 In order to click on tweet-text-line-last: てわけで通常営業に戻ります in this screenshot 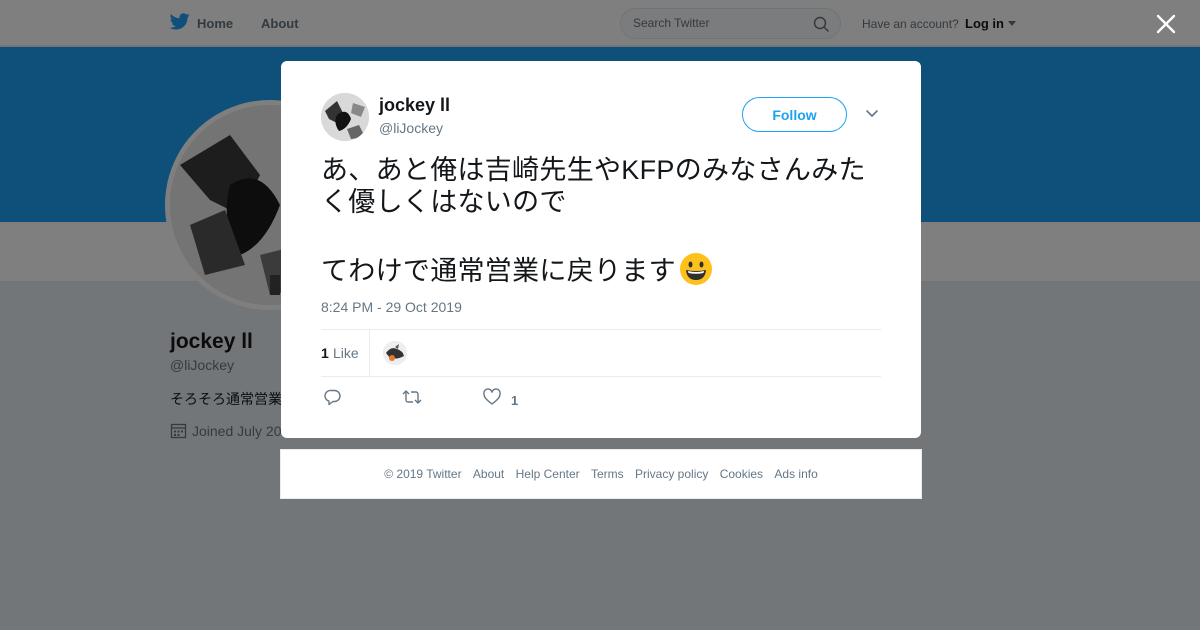, I will do `click(605, 269)`.